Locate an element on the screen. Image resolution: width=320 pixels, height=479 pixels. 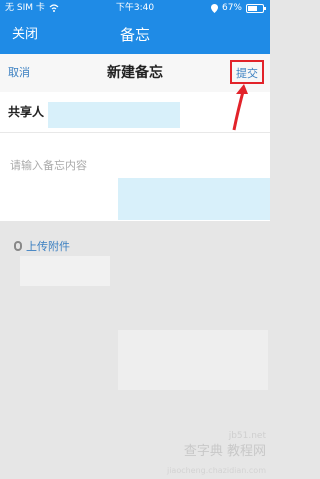
submit-button: 提交 is located at coordinates (247, 72).